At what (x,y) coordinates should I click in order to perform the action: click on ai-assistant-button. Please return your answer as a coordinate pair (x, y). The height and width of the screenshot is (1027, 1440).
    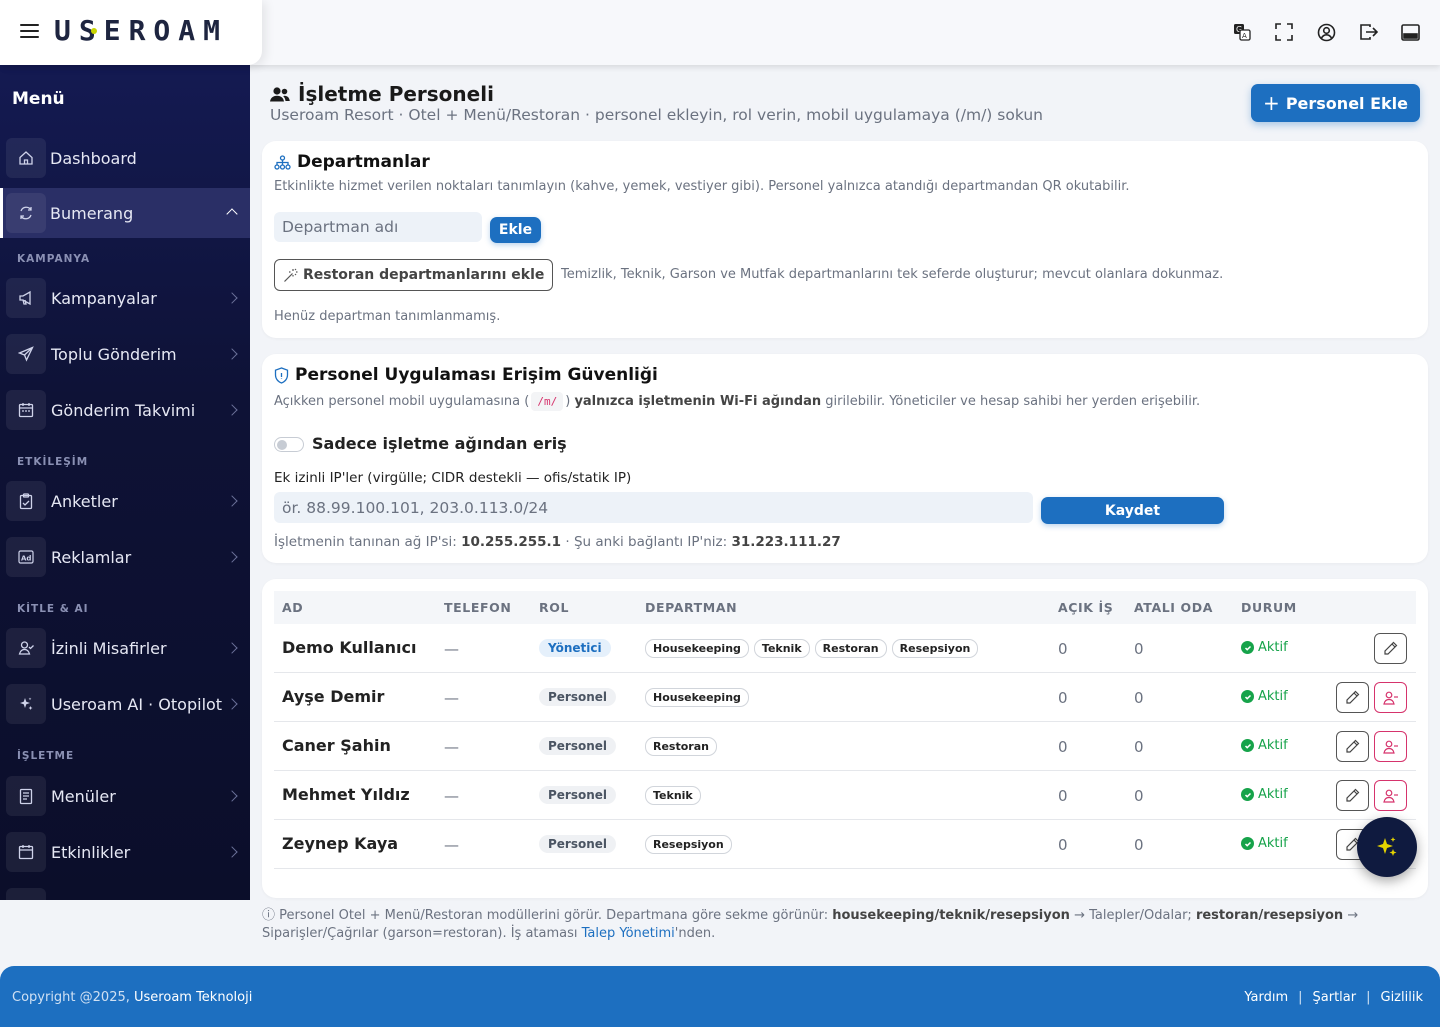
    Looking at the image, I should click on (1387, 847).